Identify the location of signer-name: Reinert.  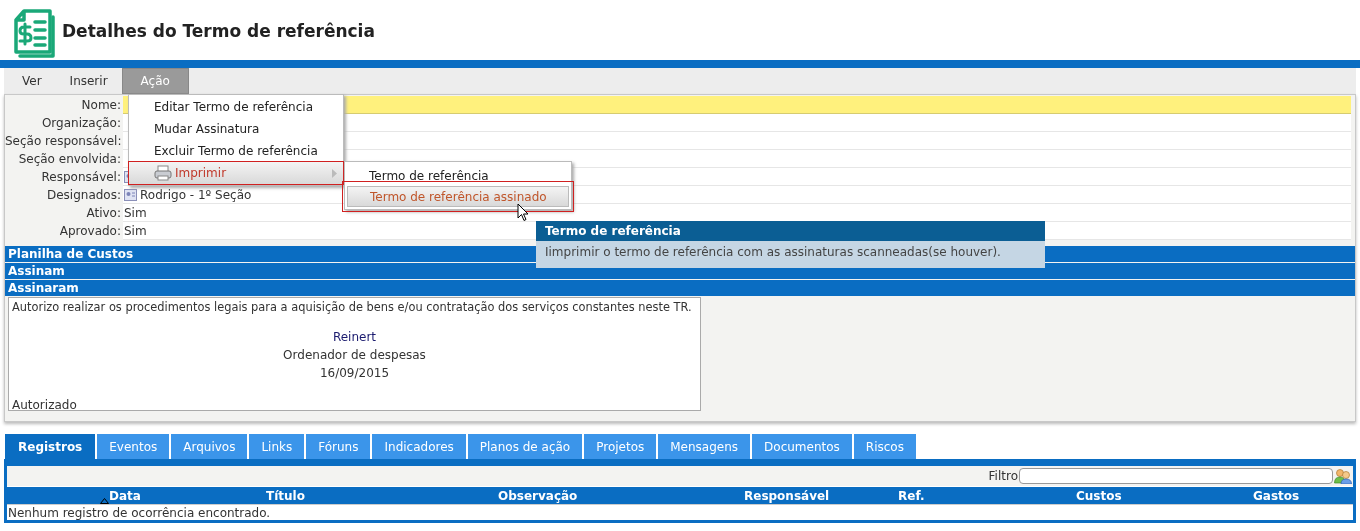
(354, 338).